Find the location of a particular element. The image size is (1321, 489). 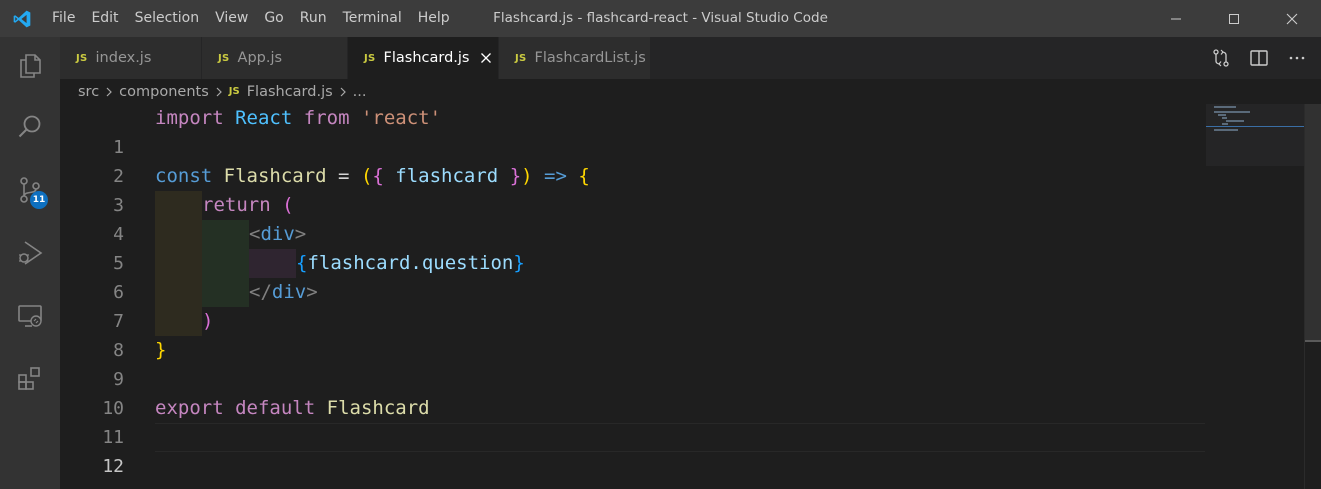

split-editor-button is located at coordinates (1259, 58).